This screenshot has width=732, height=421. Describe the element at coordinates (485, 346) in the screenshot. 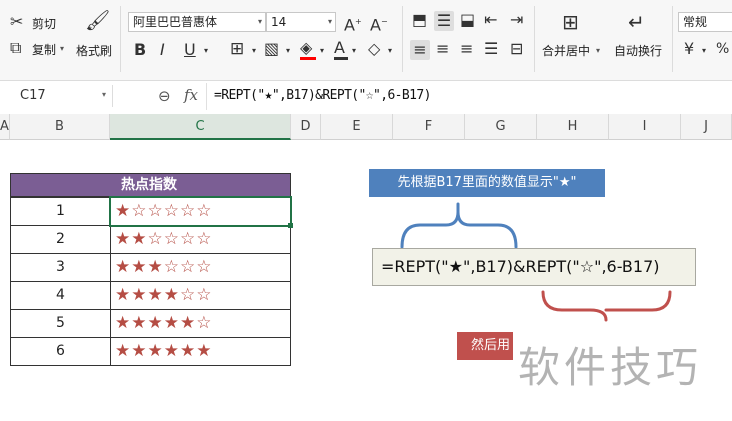

I see `red-note: 然后用` at that location.